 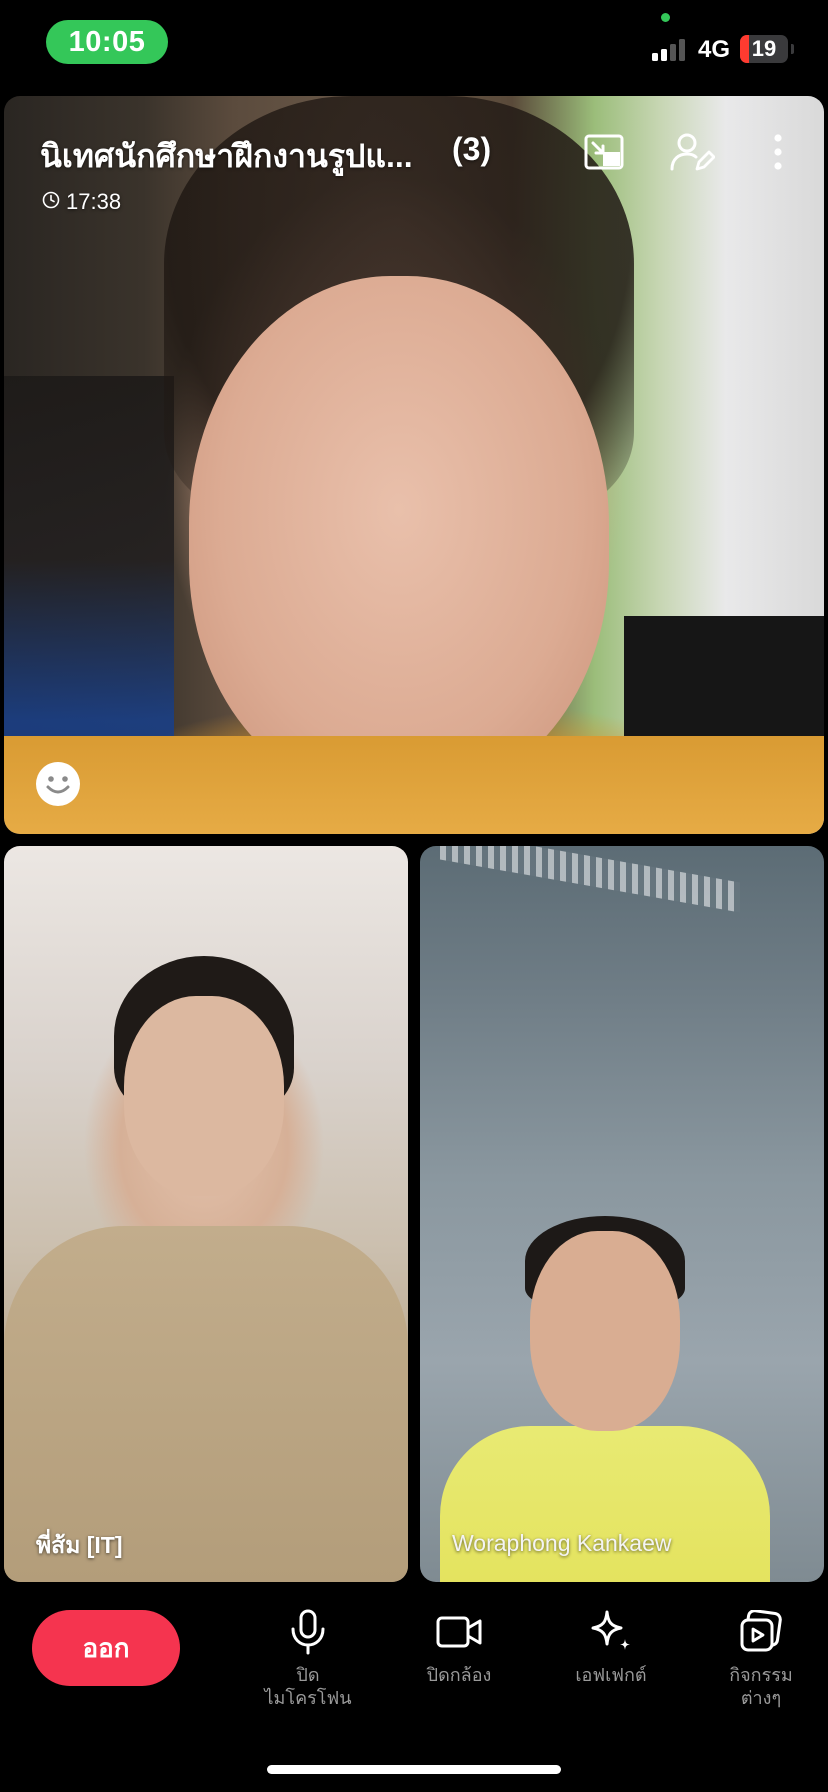 I want to click on microphone-icon, so click(x=308, y=1632).